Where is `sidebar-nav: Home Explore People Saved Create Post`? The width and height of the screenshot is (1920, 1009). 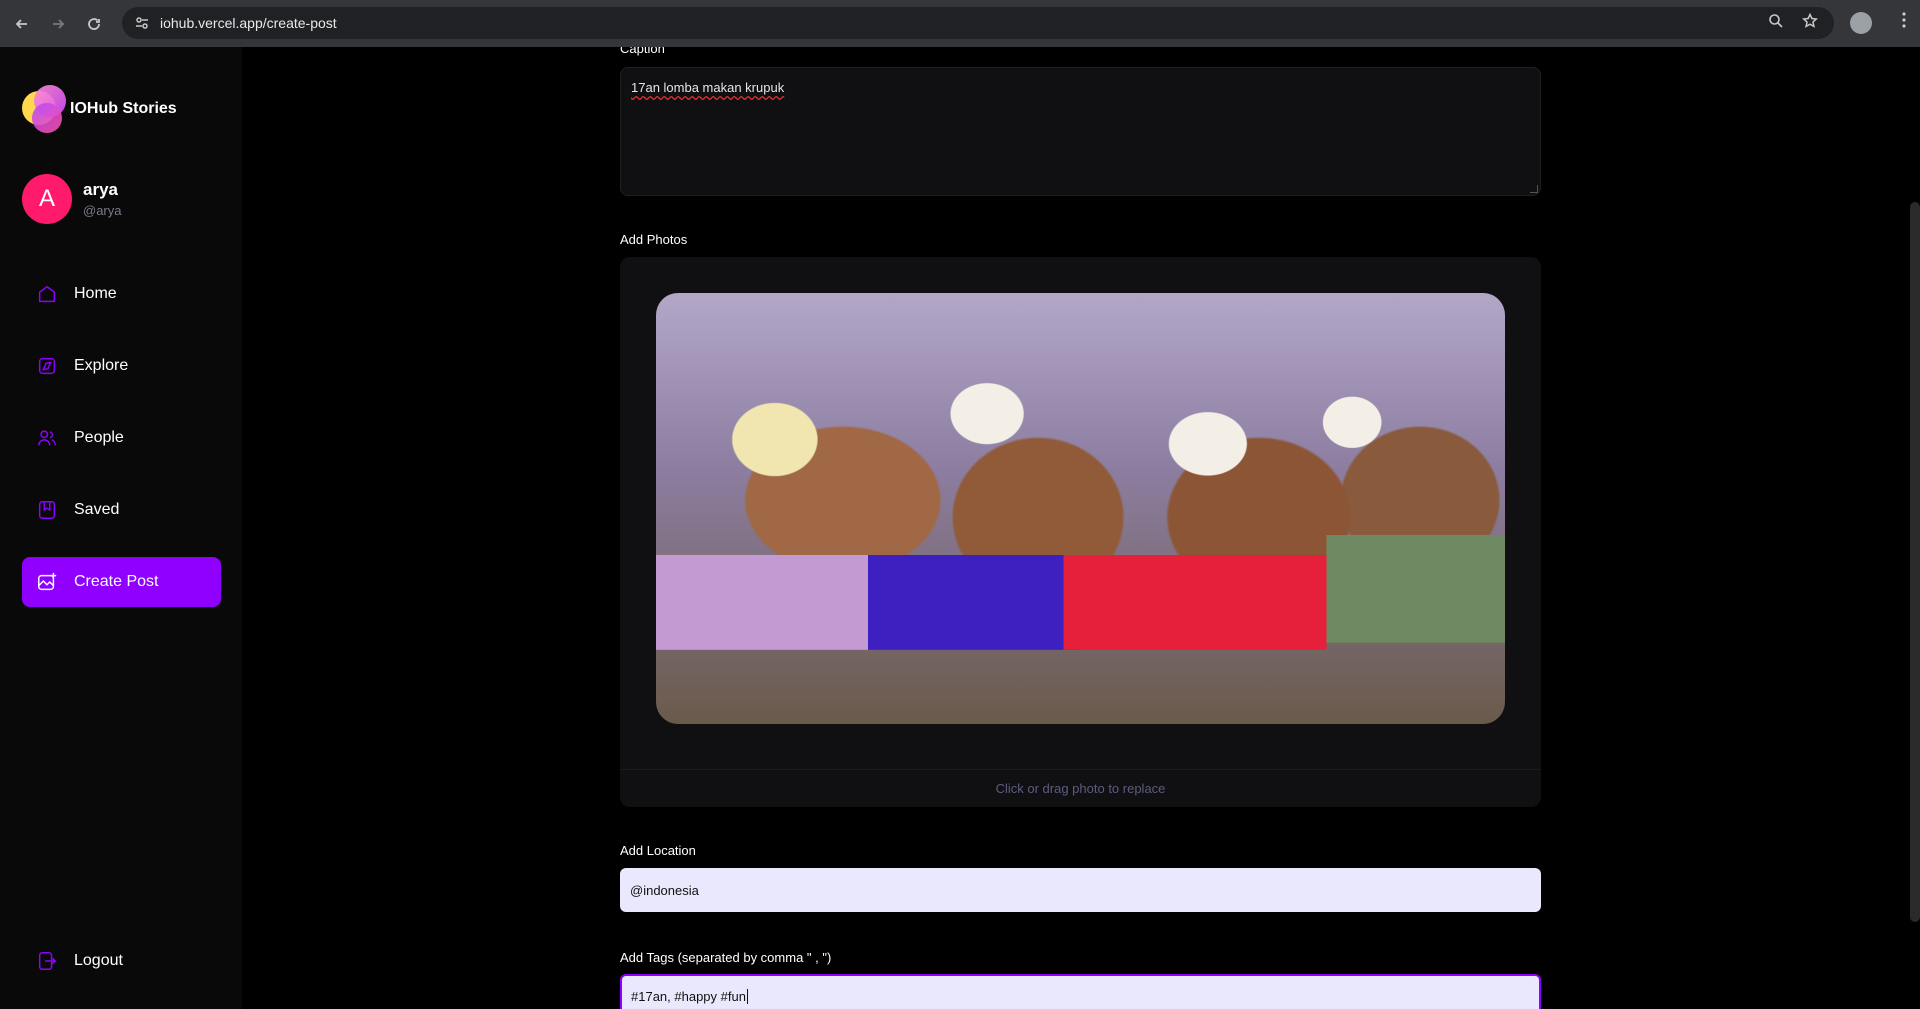
sidebar-nav: Home Explore People Saved Create Post is located at coordinates (121, 449).